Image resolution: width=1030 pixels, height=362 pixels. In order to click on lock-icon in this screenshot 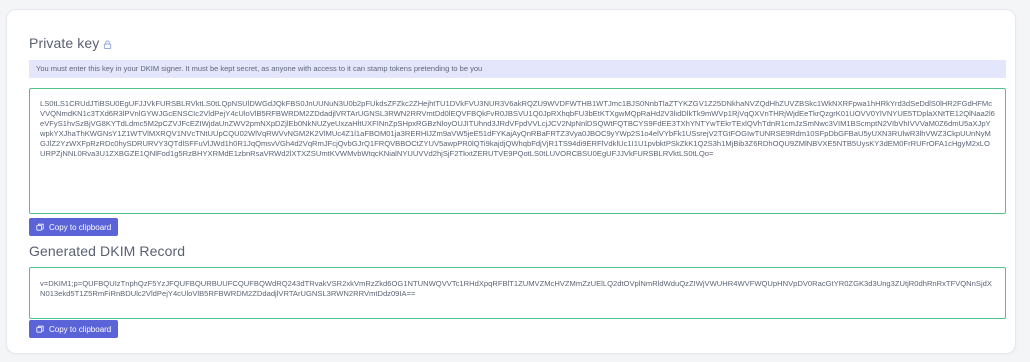, I will do `click(108, 44)`.